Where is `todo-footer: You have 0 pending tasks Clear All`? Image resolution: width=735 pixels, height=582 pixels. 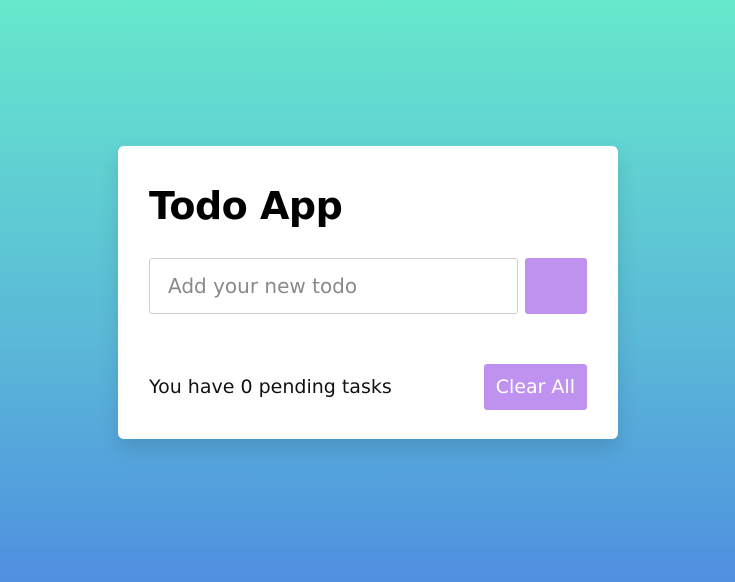 todo-footer: You have 0 pending tasks Clear All is located at coordinates (368, 387).